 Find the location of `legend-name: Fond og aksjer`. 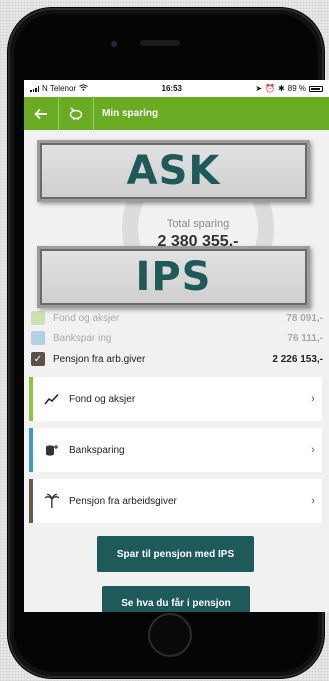

legend-name: Fond og aksjer is located at coordinates (86, 318).